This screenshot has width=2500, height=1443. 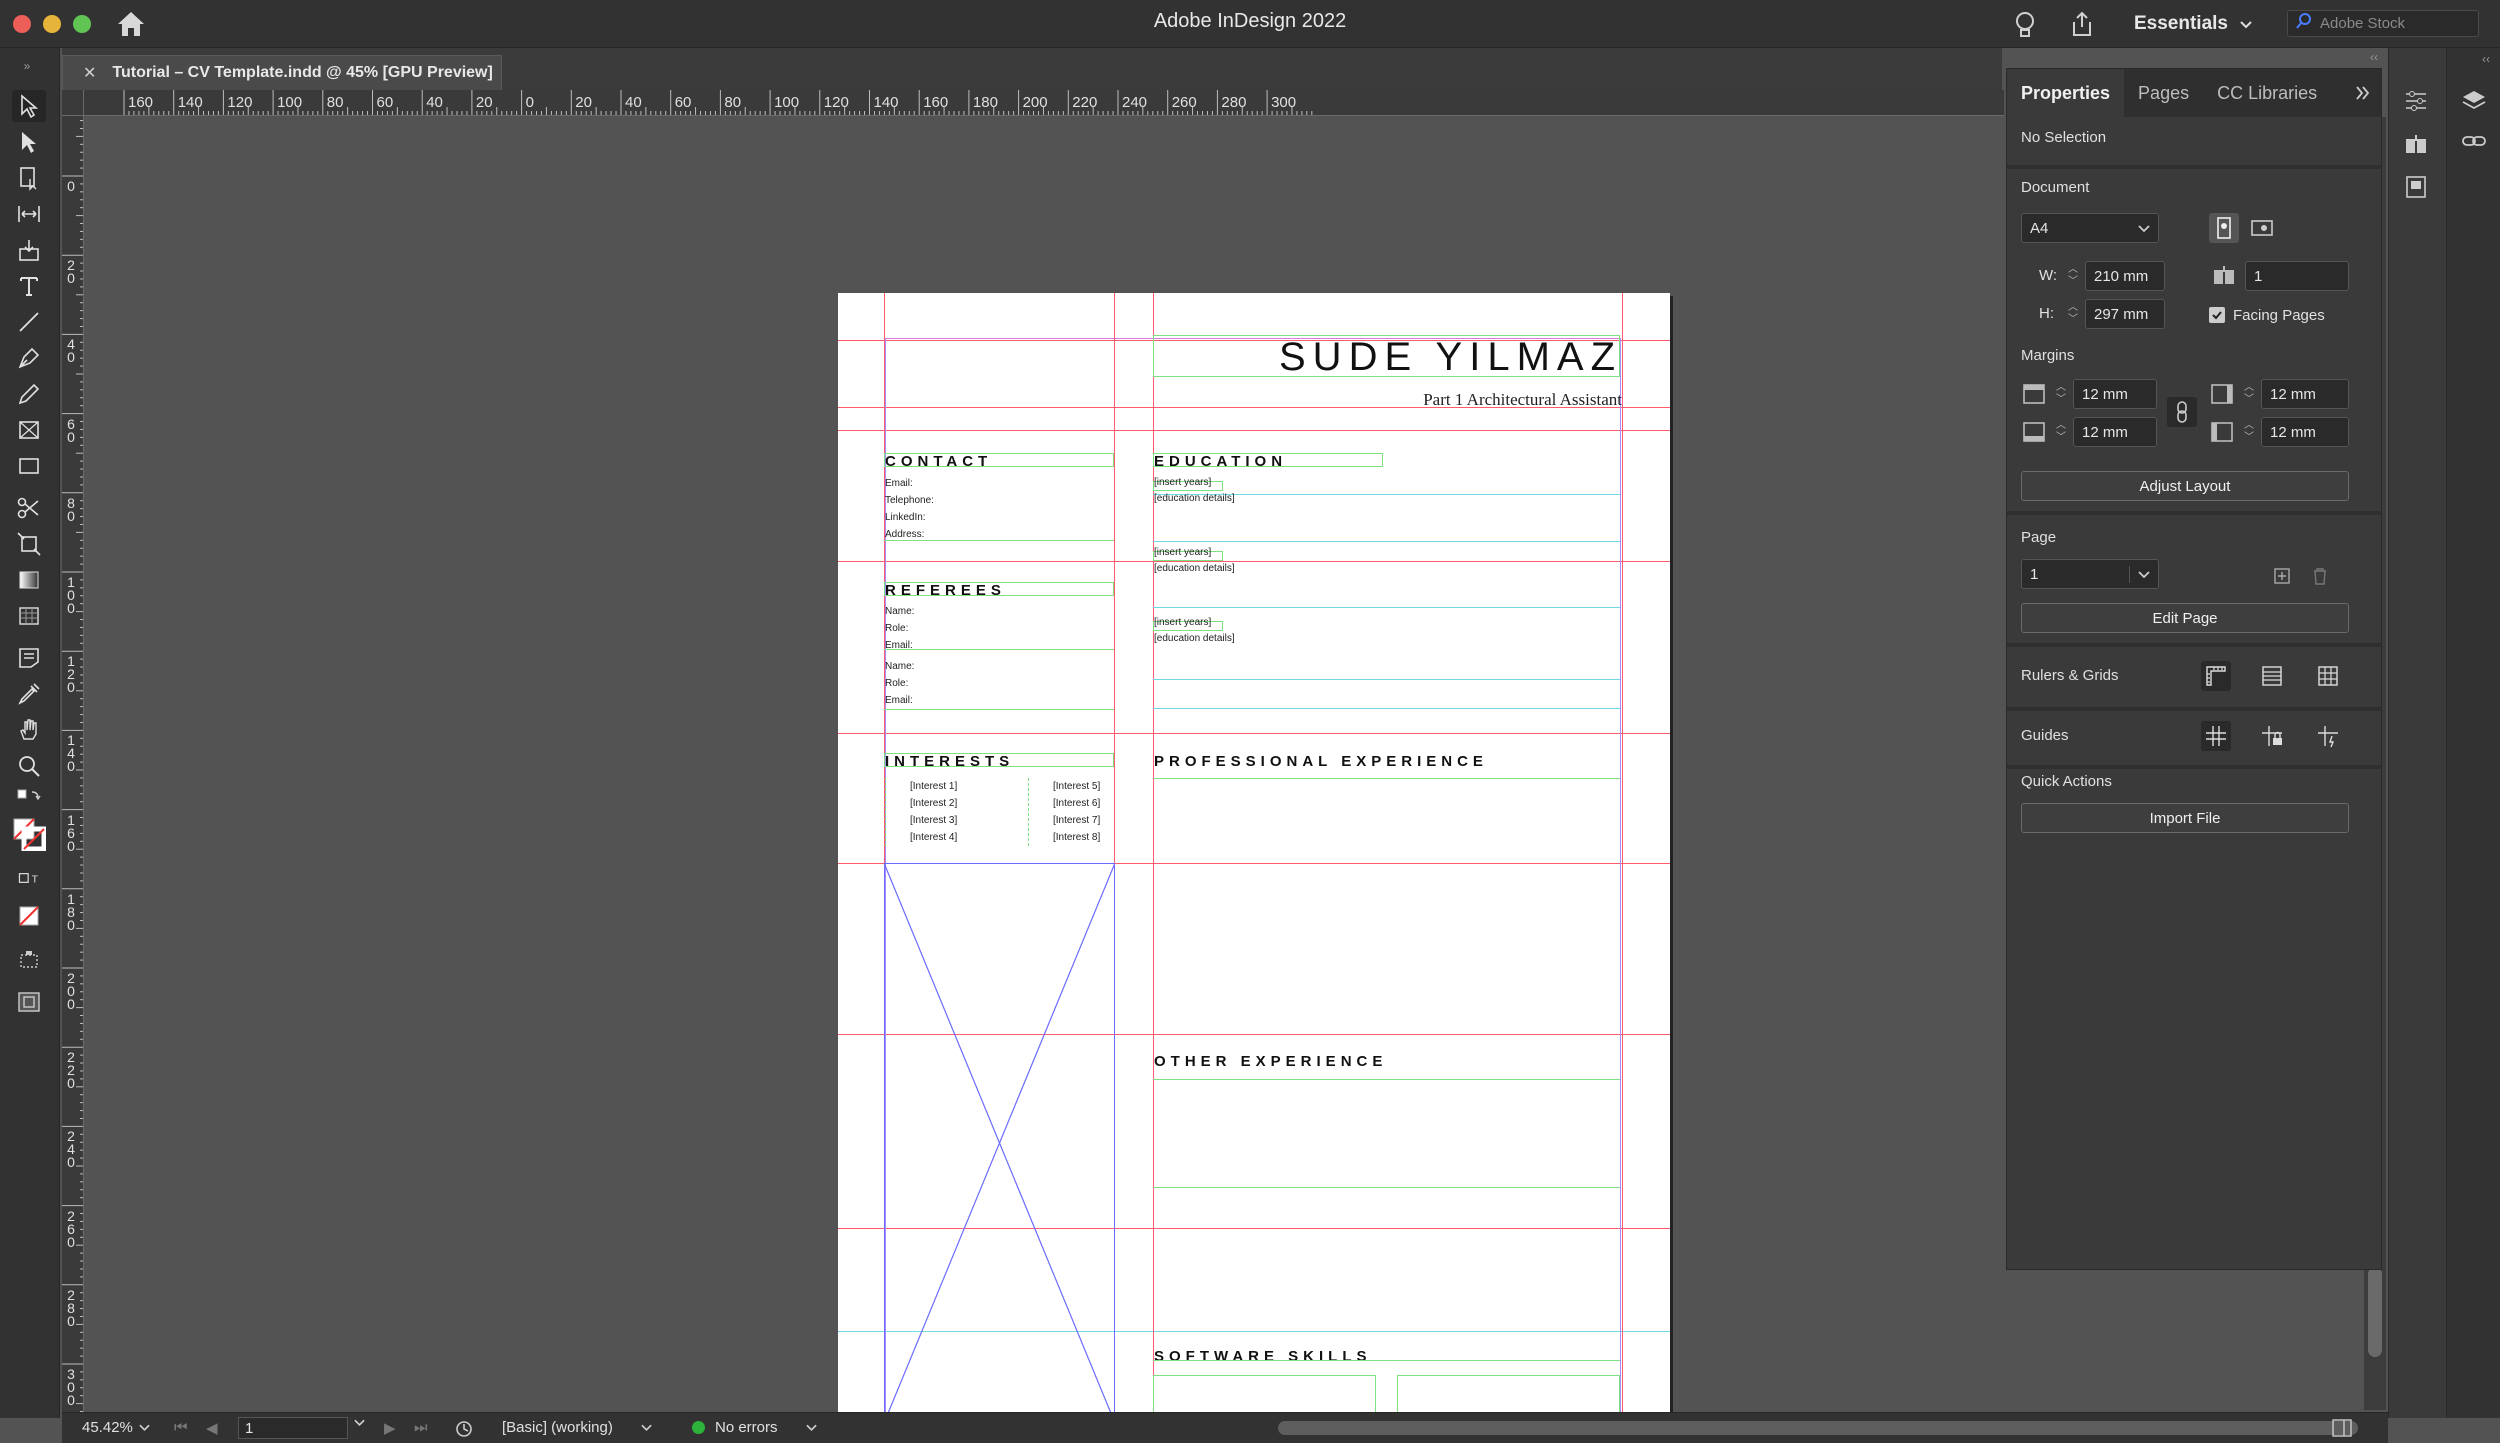 I want to click on scissors-tool-icon, so click(x=29, y=508).